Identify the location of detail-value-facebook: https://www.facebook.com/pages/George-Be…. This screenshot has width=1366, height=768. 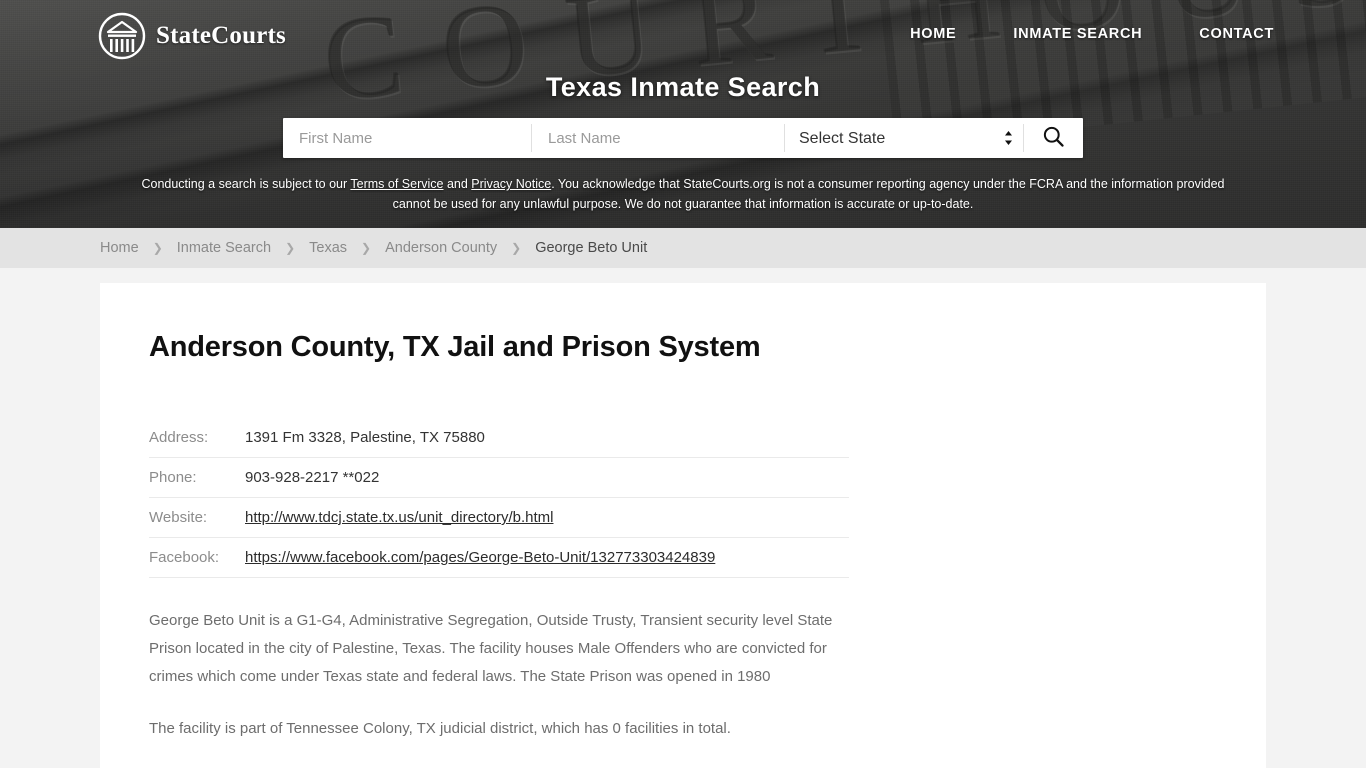
(547, 558).